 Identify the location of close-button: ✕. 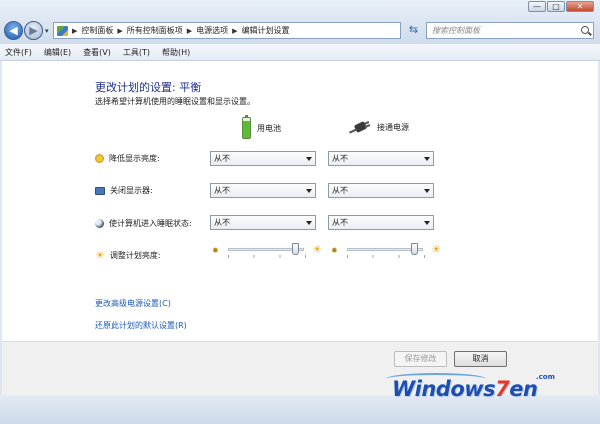
(580, 6).